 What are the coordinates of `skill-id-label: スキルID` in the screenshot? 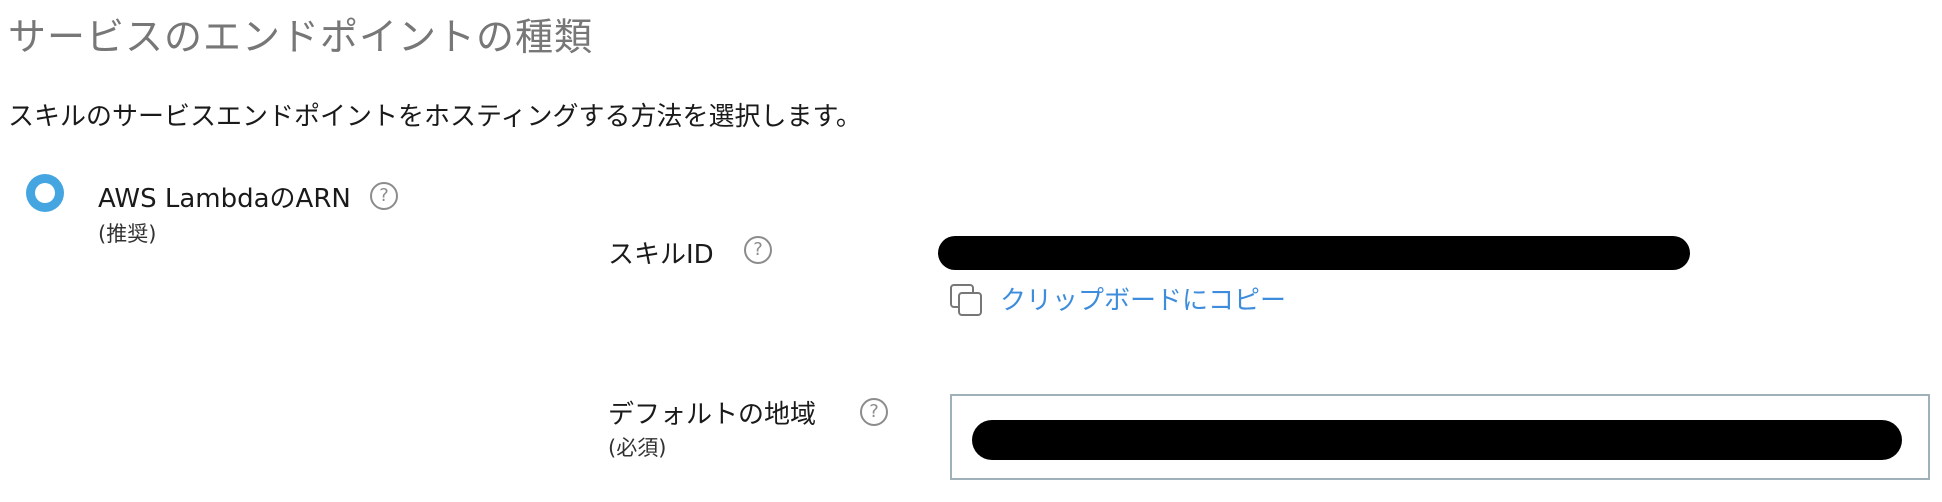 It's located at (661, 255).